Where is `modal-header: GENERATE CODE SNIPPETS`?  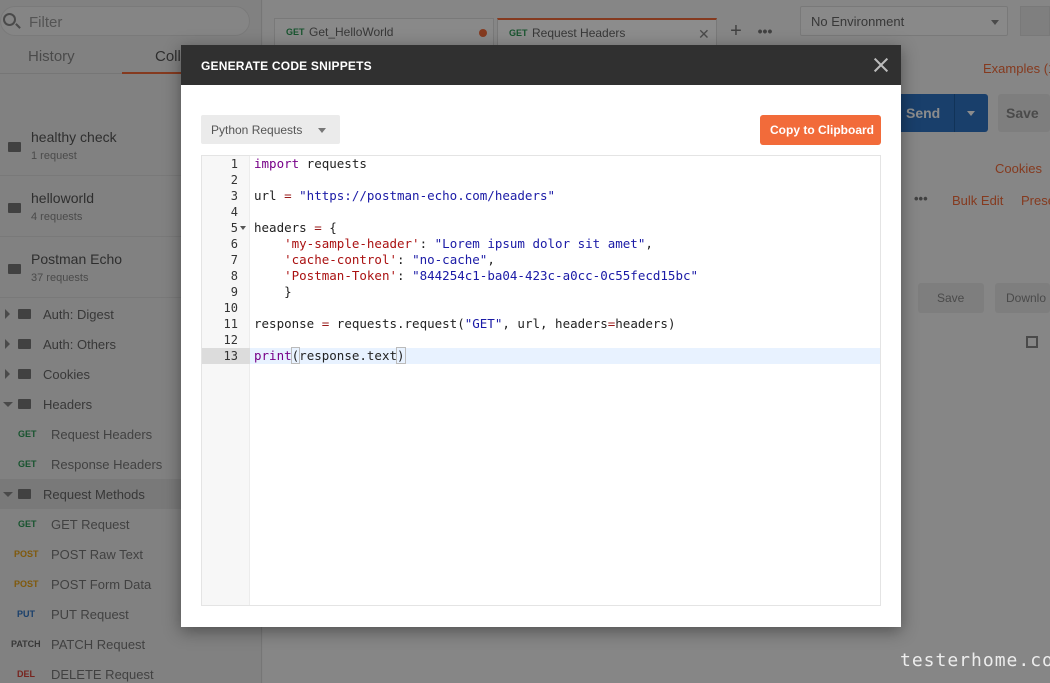 modal-header: GENERATE CODE SNIPPETS is located at coordinates (541, 65).